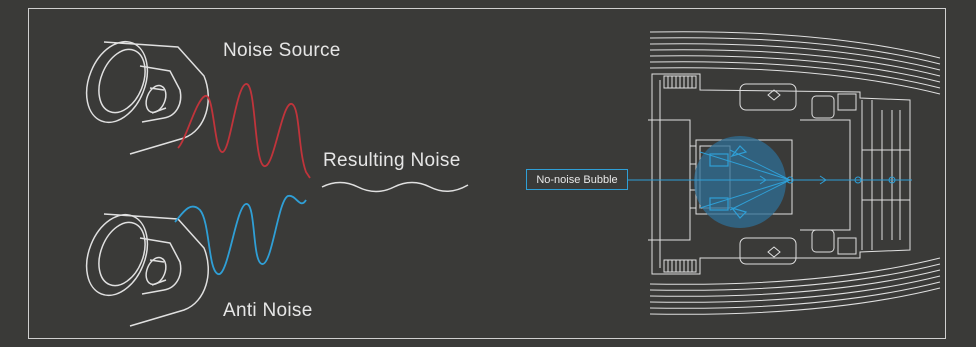 The image size is (976, 347). What do you see at coordinates (244, 131) in the screenshot?
I see `noise-wave` at bounding box center [244, 131].